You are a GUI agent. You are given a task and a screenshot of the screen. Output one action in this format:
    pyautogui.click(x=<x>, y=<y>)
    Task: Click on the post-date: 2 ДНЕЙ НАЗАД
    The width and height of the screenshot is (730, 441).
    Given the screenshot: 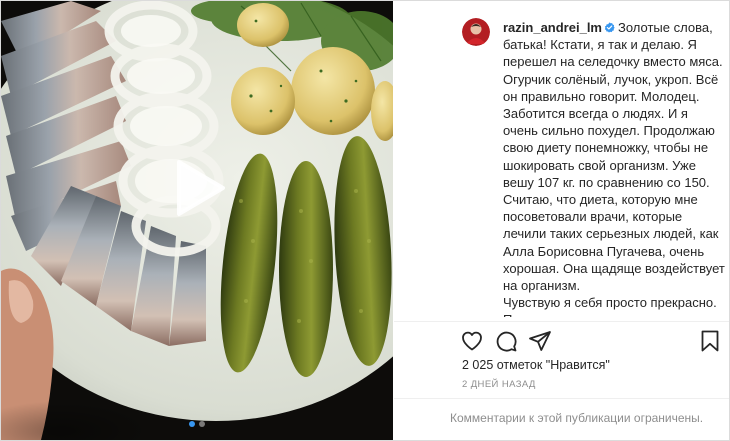 What is the action you would take?
    pyautogui.click(x=499, y=384)
    